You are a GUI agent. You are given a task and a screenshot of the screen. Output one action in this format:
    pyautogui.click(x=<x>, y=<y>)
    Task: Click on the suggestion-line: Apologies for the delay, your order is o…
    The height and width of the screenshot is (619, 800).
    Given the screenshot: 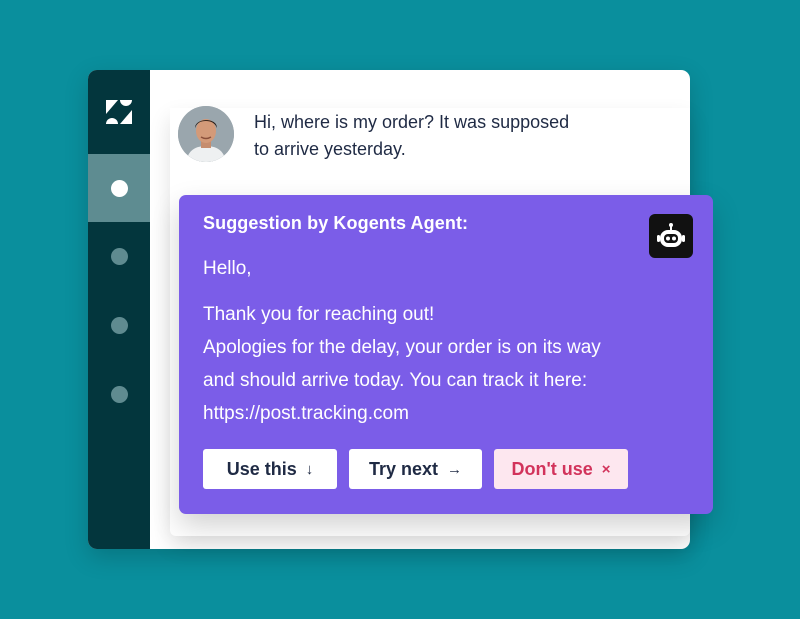 What is the action you would take?
    pyautogui.click(x=402, y=347)
    